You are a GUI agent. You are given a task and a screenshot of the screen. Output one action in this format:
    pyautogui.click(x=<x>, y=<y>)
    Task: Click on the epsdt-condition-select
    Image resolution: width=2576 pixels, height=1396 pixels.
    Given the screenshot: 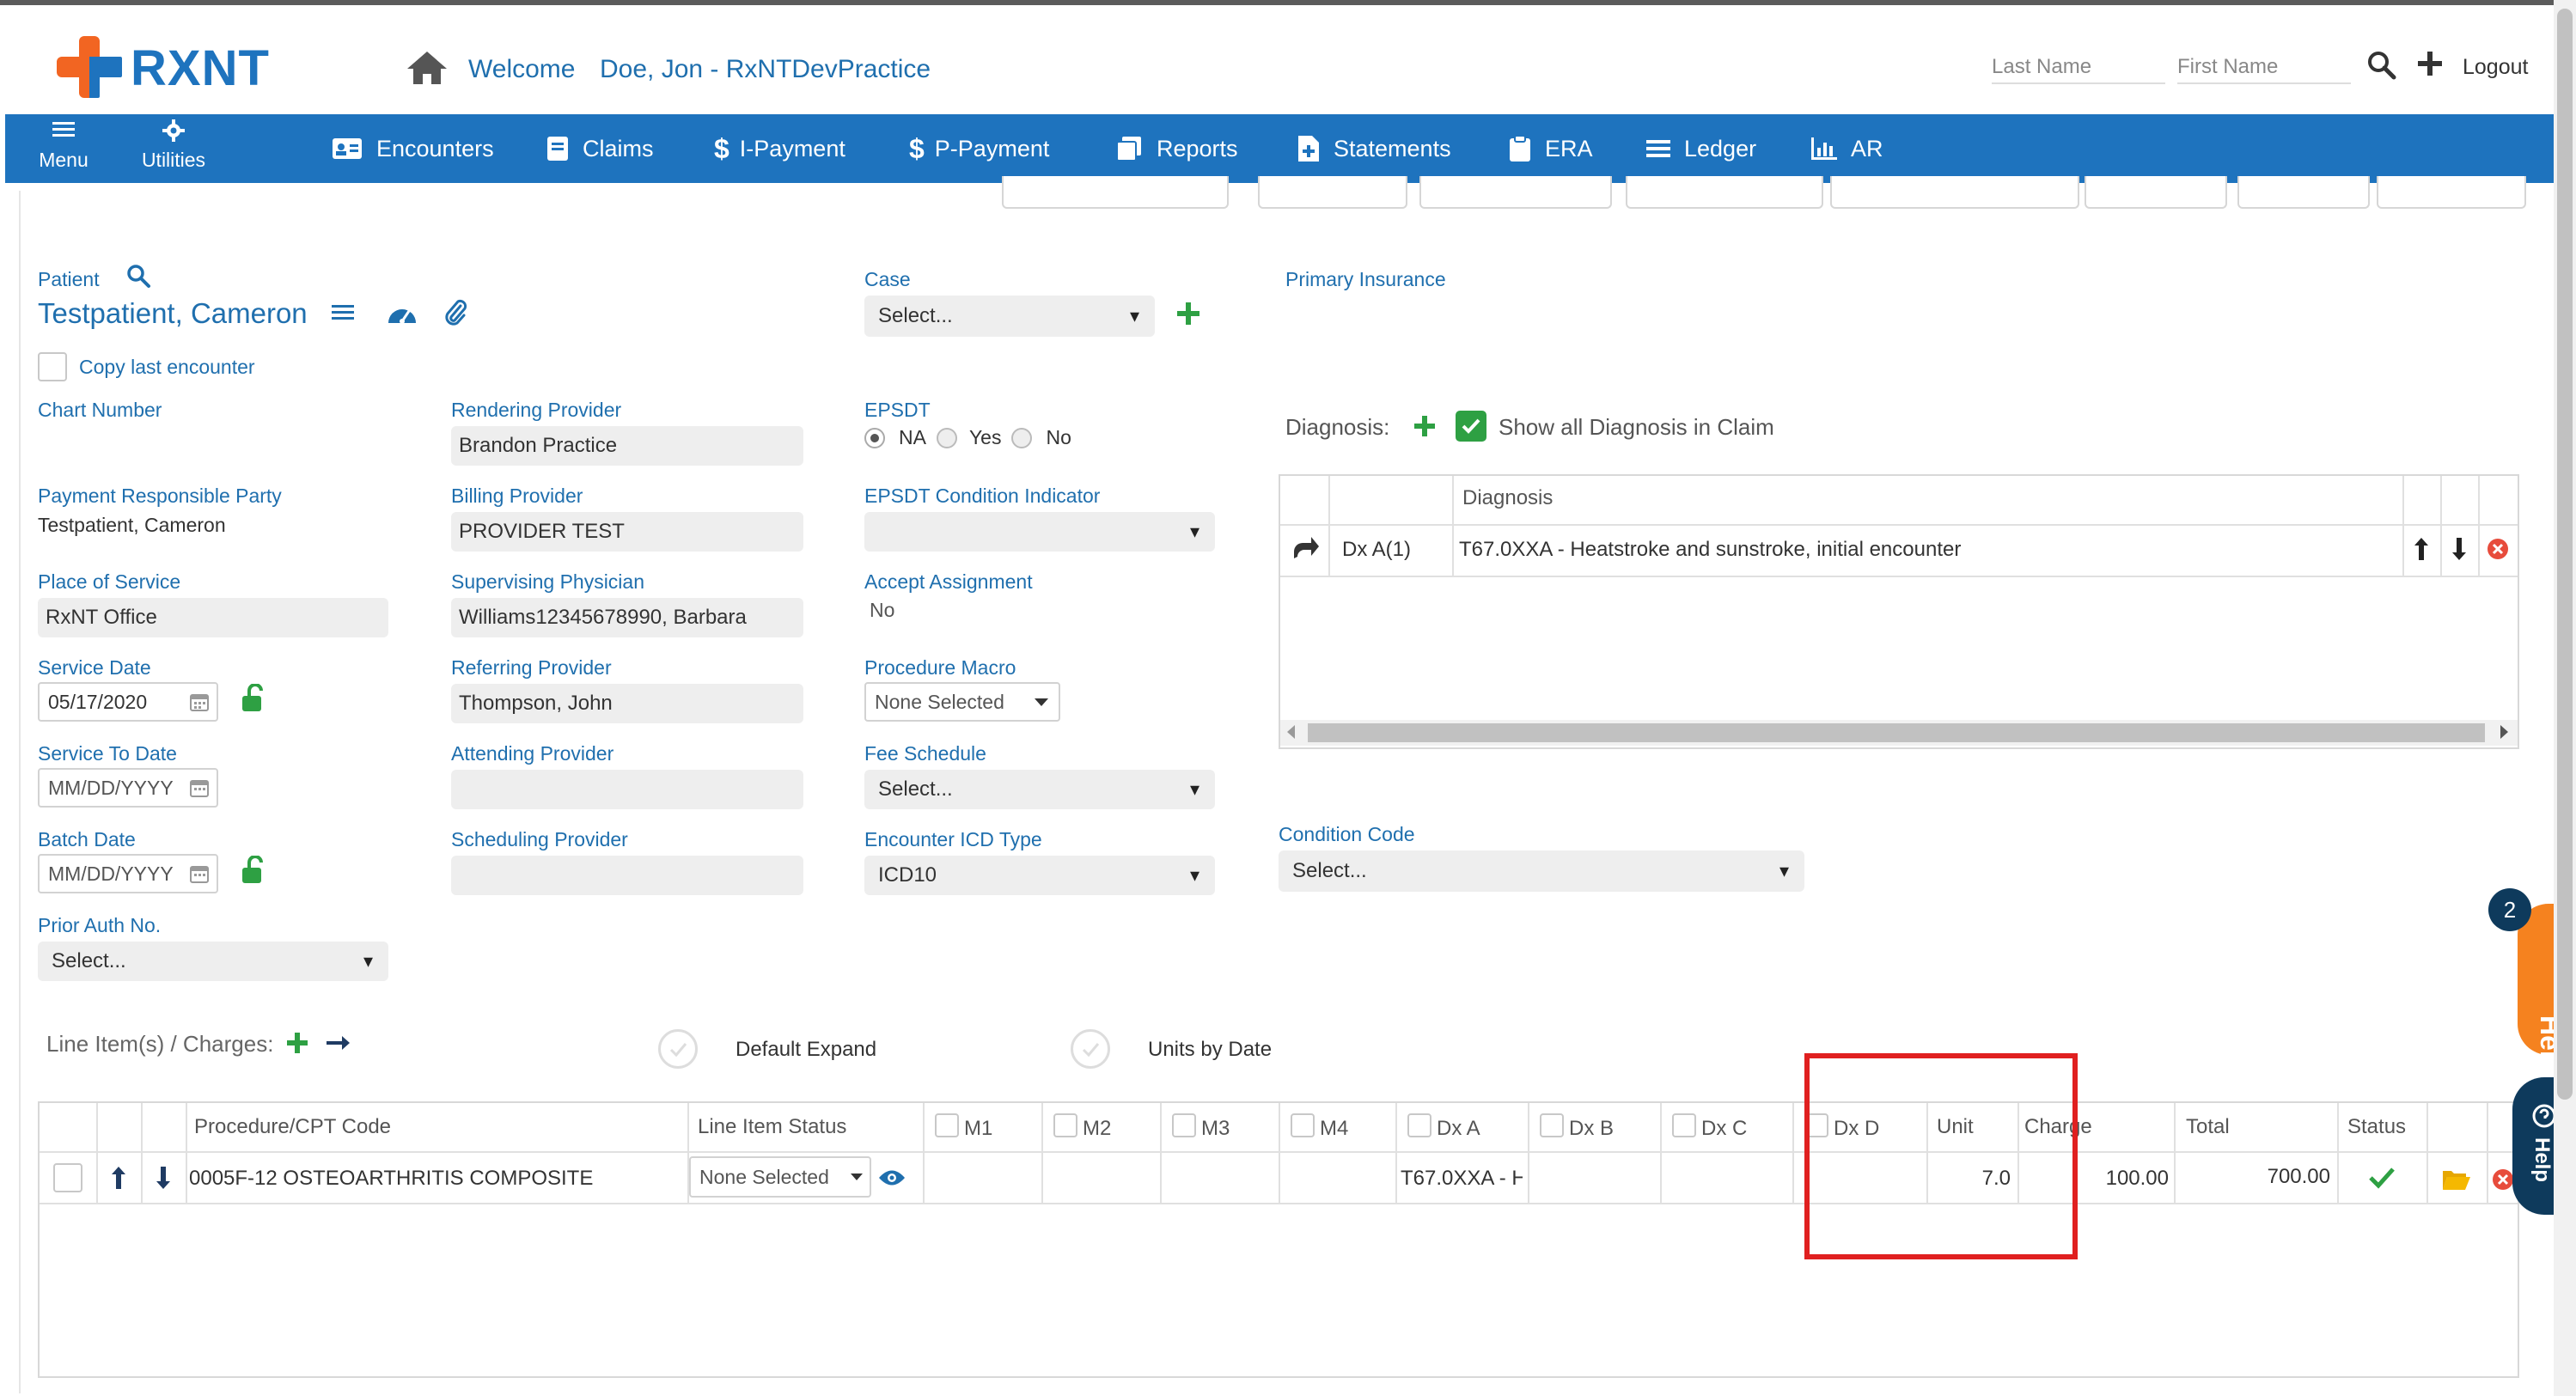 What is the action you would take?
    pyautogui.click(x=1039, y=532)
    